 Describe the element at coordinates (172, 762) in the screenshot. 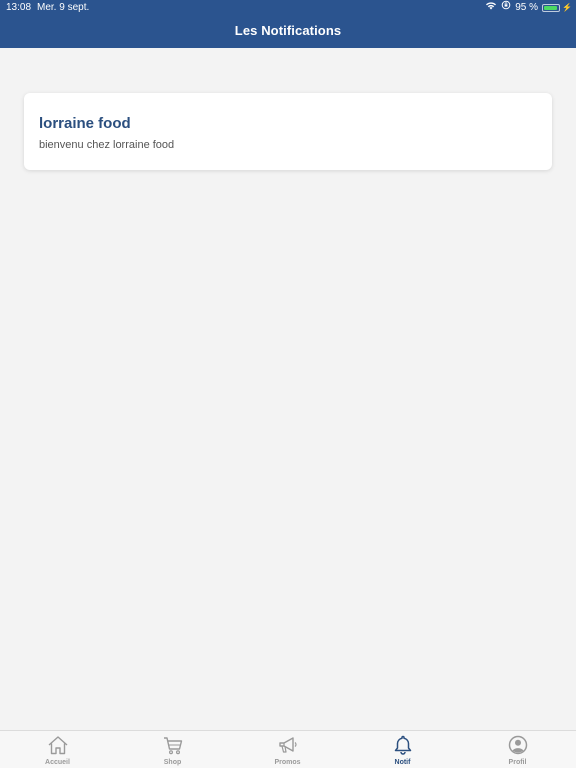

I see `tab-label: Shop` at that location.